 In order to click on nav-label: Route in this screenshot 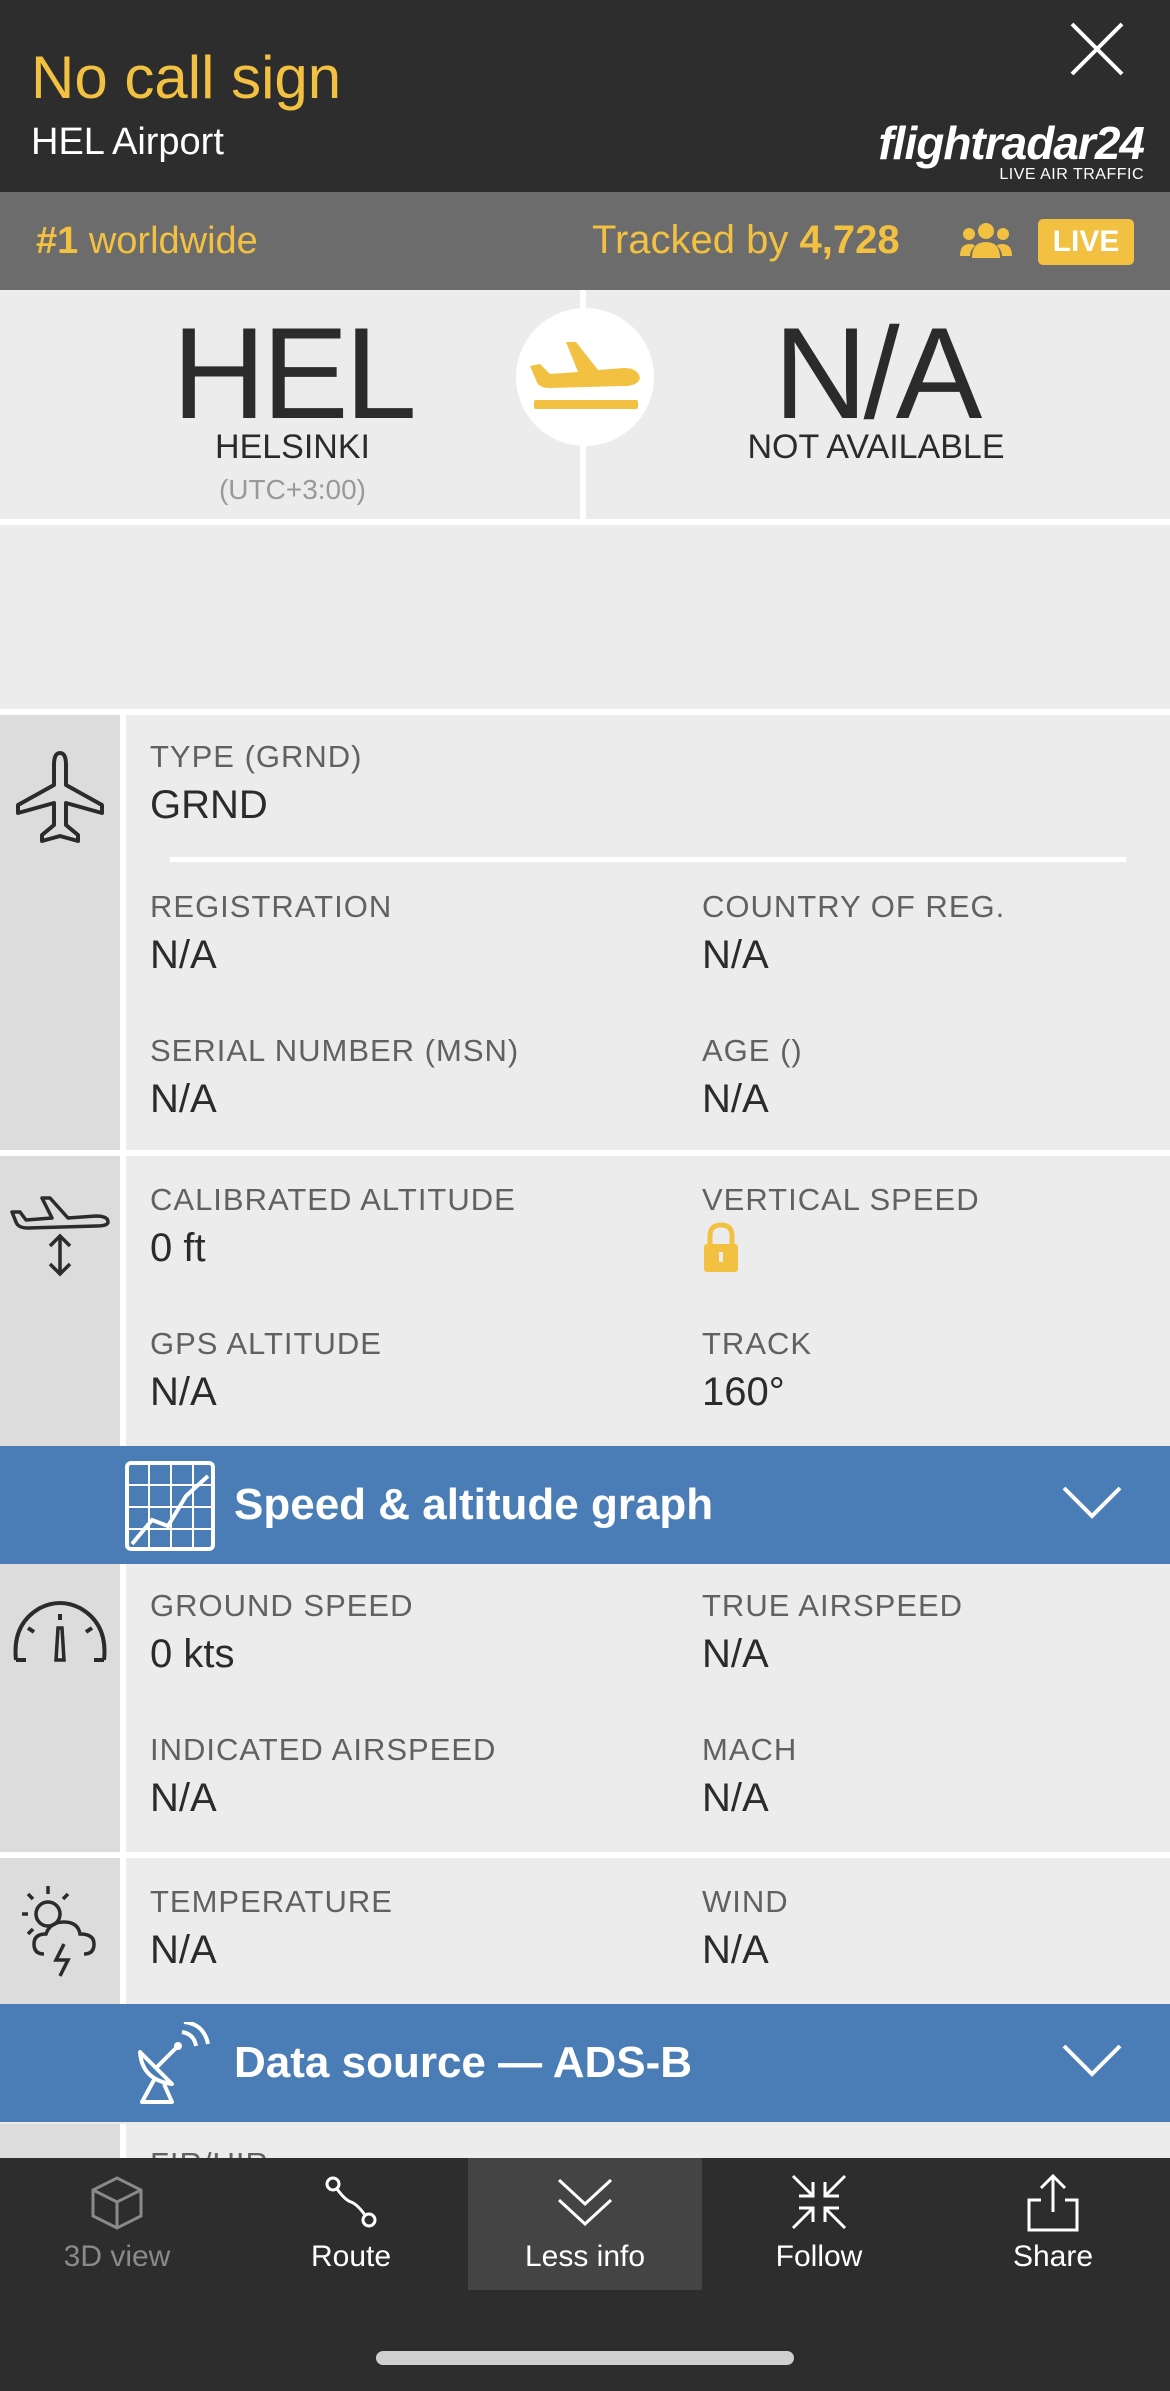, I will do `click(351, 2256)`.